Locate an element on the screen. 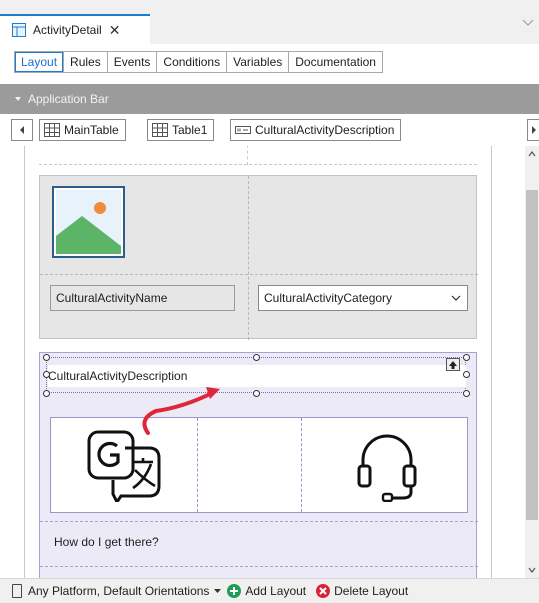 The height and width of the screenshot is (603, 539). add-layout-label: Add Layout is located at coordinates (276, 591).